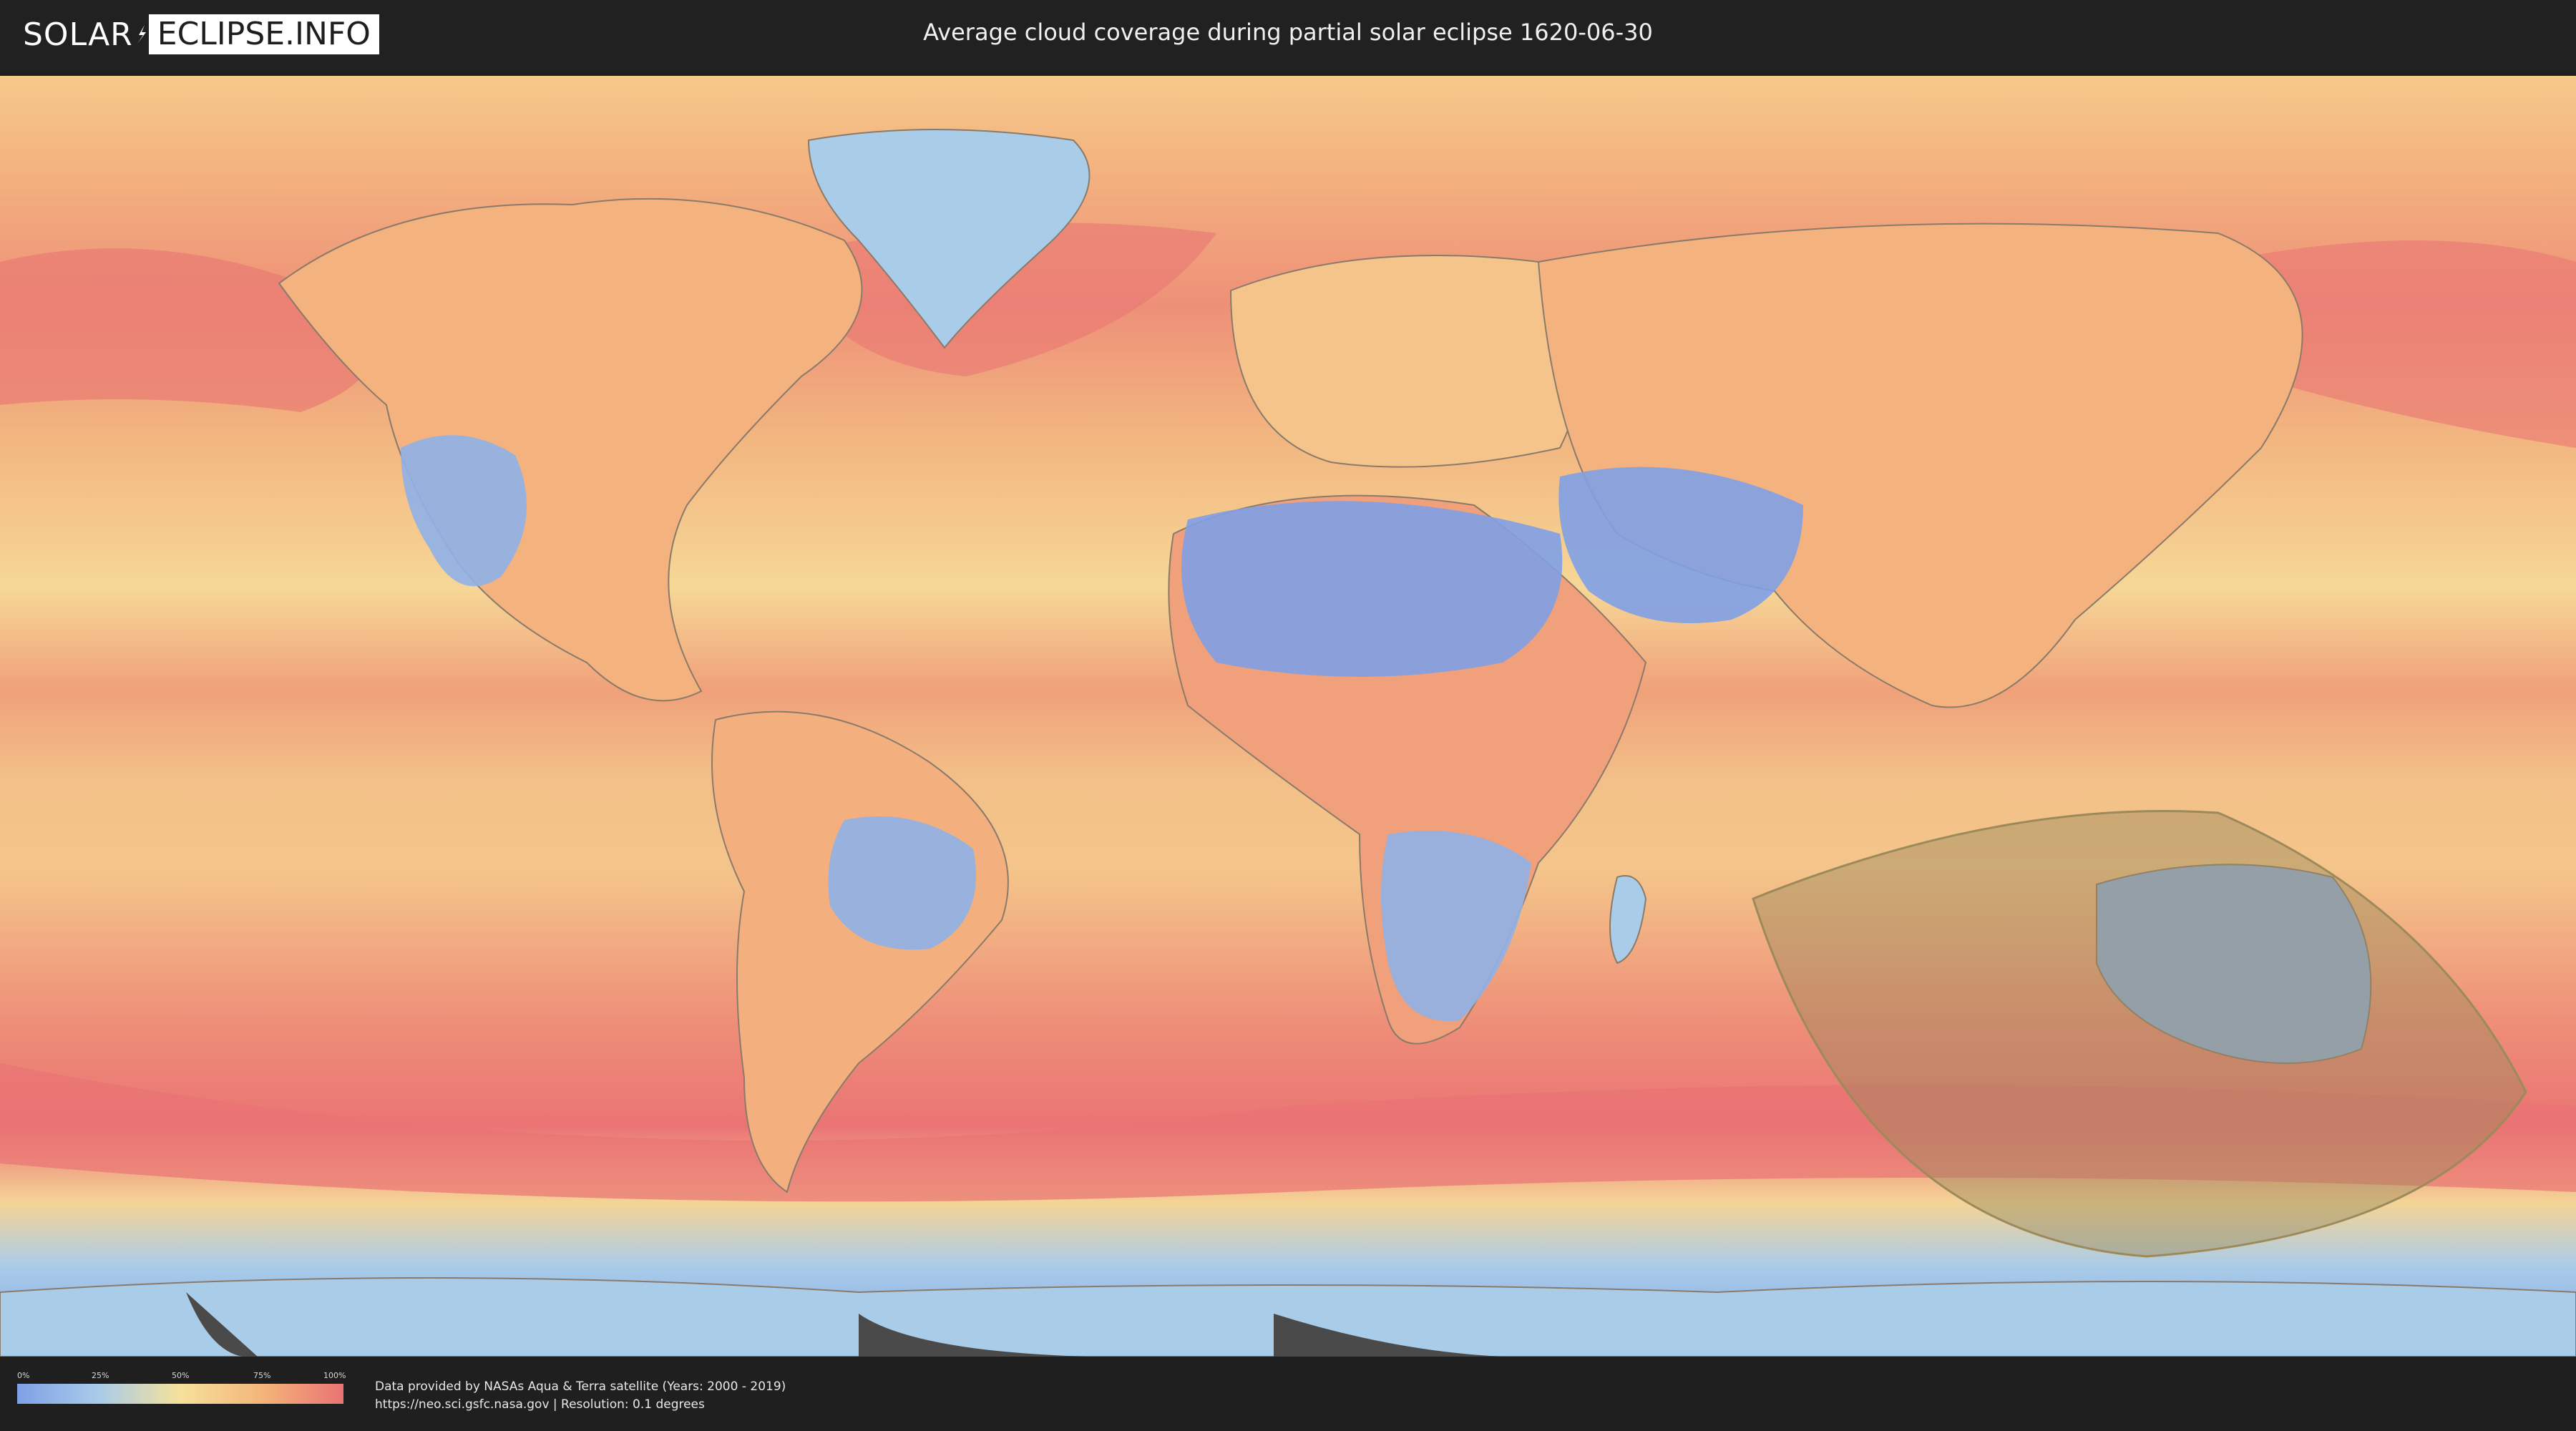 The height and width of the screenshot is (1431, 2576). Describe the element at coordinates (902, 883) in the screenshot. I see `clear-sky-brazil` at that location.